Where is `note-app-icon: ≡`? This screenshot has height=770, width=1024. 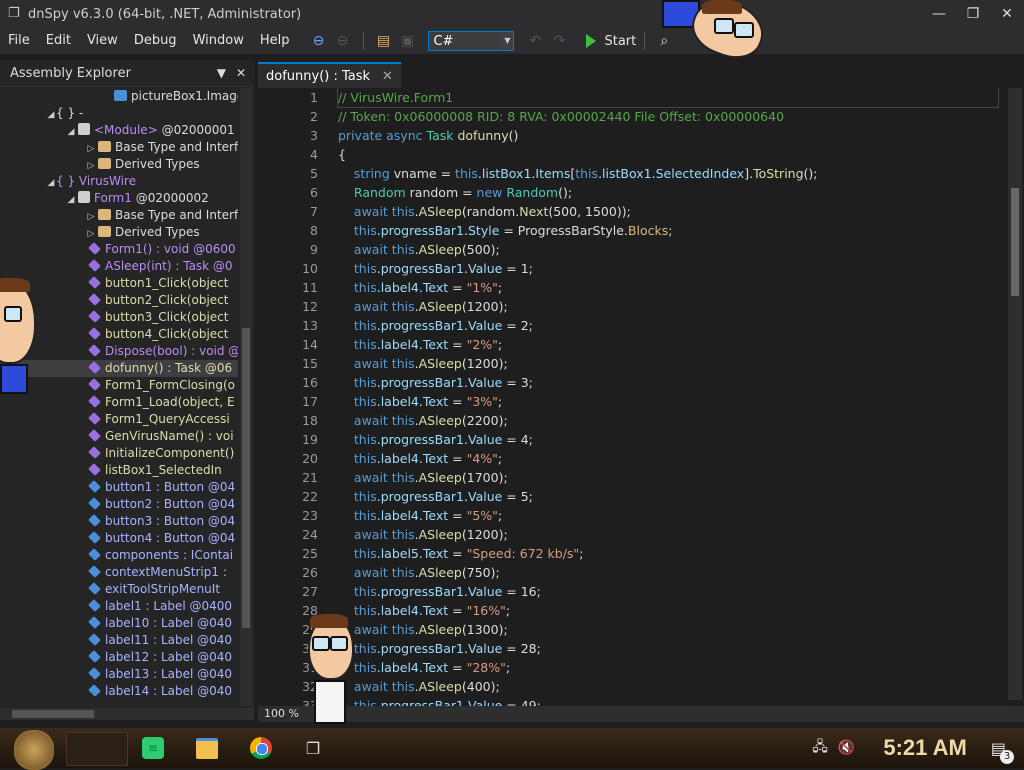 note-app-icon: ≡ is located at coordinates (153, 748).